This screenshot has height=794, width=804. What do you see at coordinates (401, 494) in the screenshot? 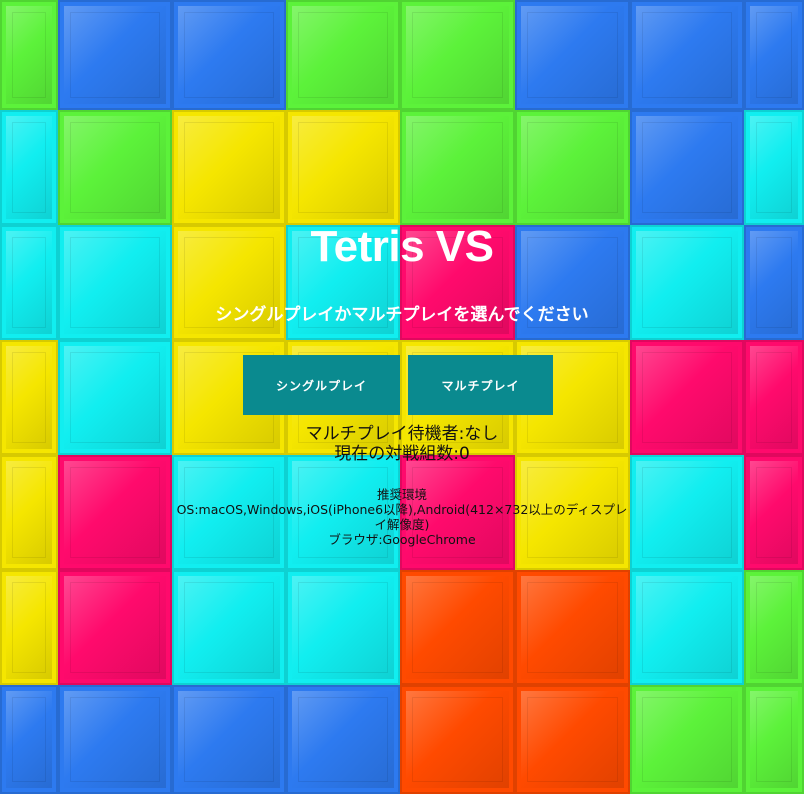
I see `environment-heading: 推奨環境` at bounding box center [401, 494].